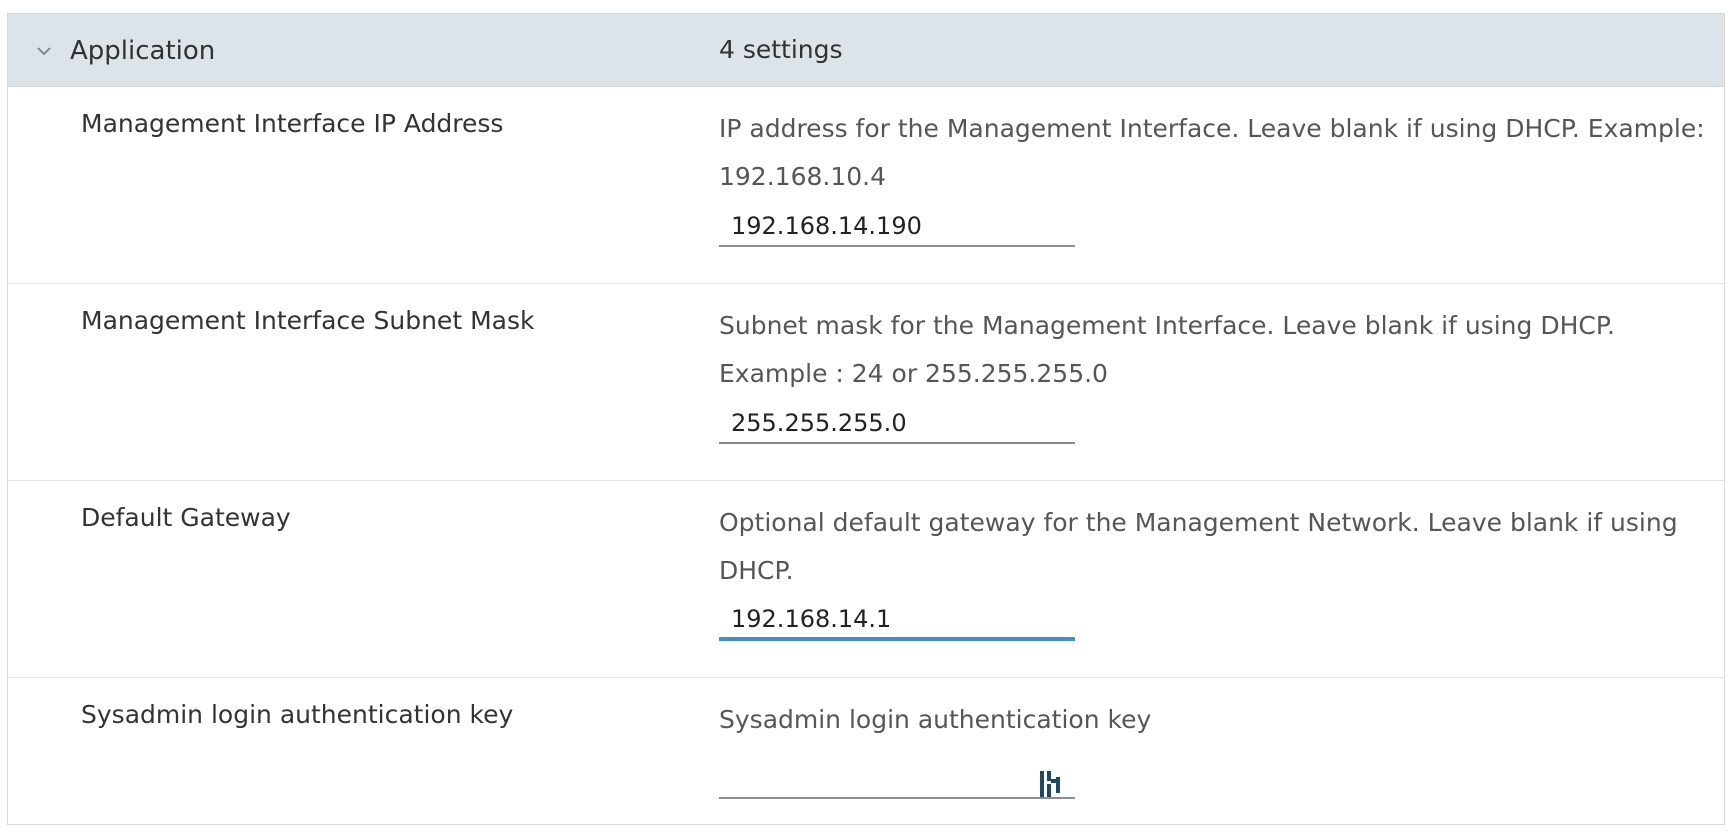 This screenshot has width=1732, height=834. What do you see at coordinates (866, 50) in the screenshot?
I see `application-group-header: Application 4 settings` at bounding box center [866, 50].